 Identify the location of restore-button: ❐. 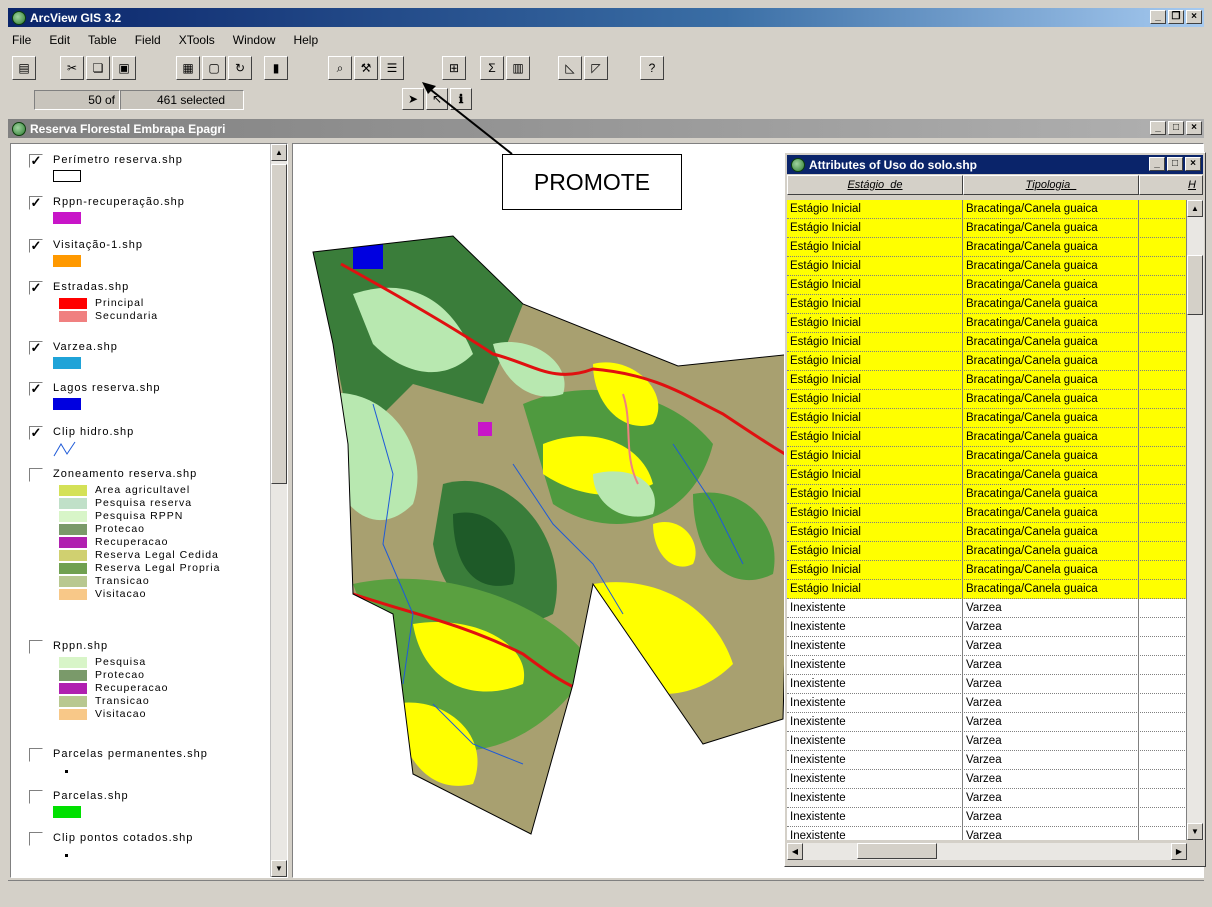
(1176, 17).